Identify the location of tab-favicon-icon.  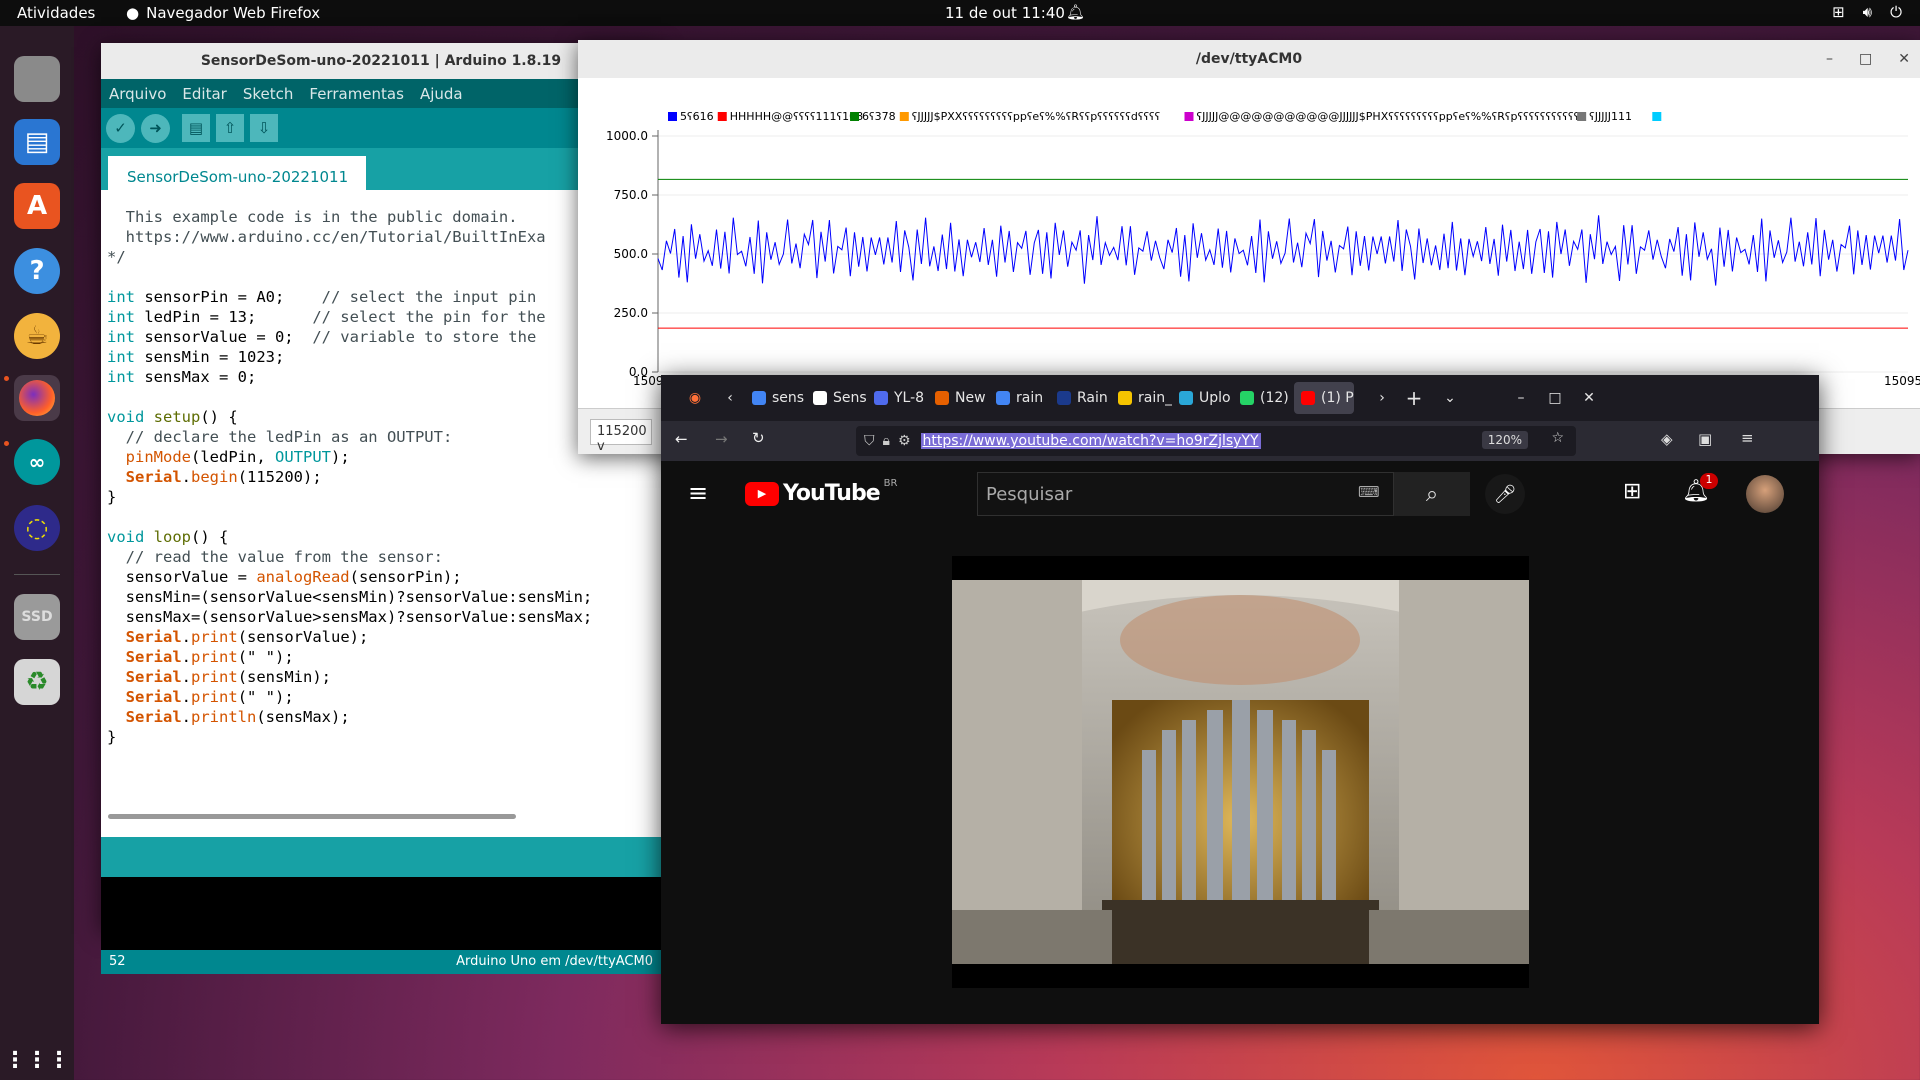
(1125, 398).